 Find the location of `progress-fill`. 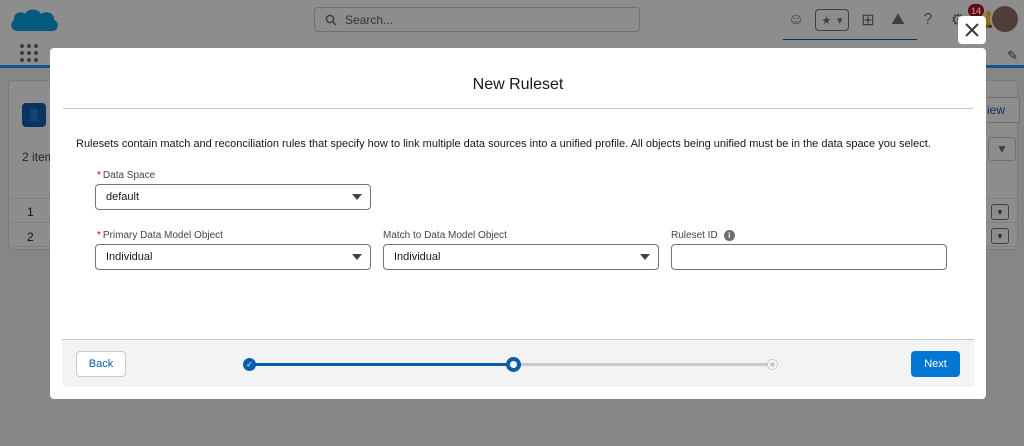

progress-fill is located at coordinates (380, 364).